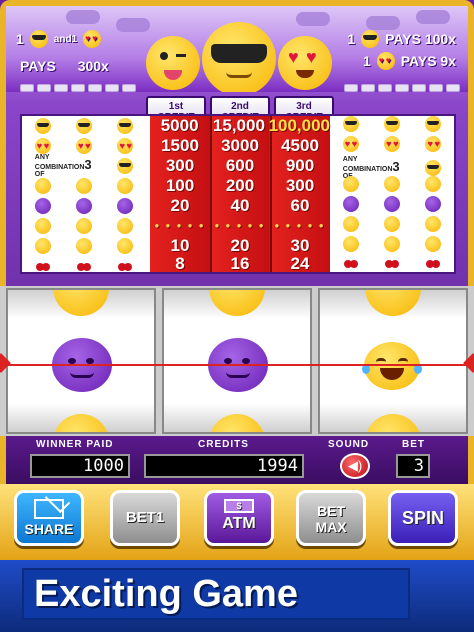  What do you see at coordinates (38, 66) in the screenshot?
I see `left-pays-label: PAYS` at bounding box center [38, 66].